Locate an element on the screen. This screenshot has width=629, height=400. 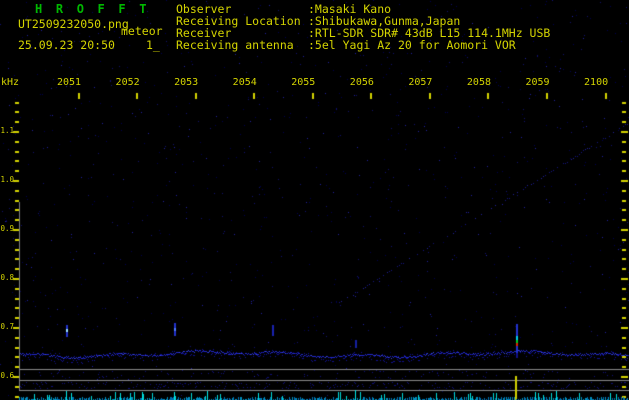
time-tick-label: 2055 is located at coordinates (303, 82).